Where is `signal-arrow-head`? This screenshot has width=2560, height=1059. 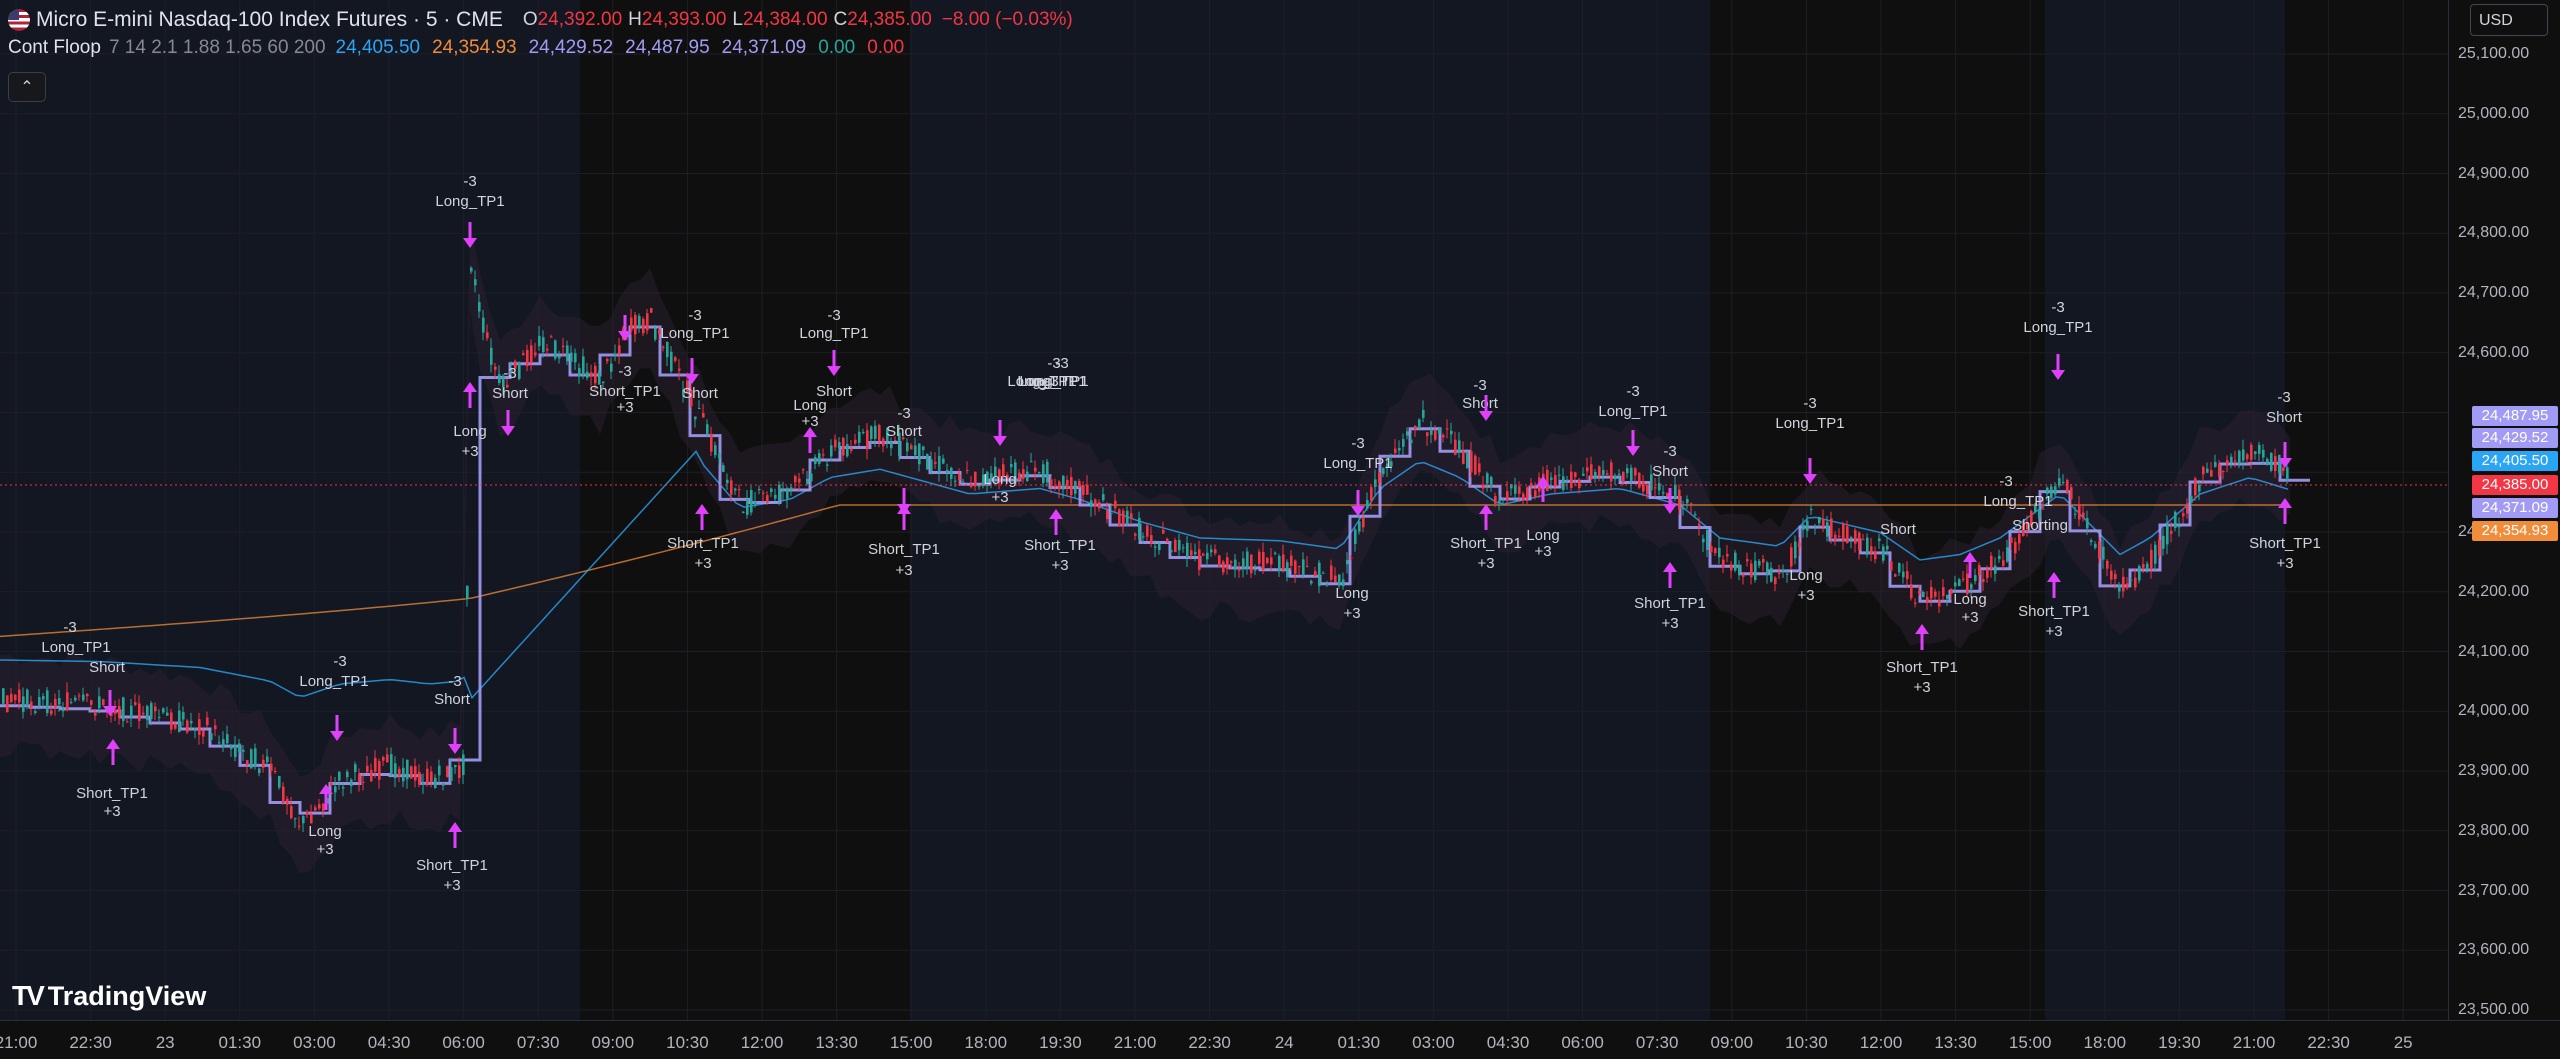
signal-arrow-head is located at coordinates (834, 371).